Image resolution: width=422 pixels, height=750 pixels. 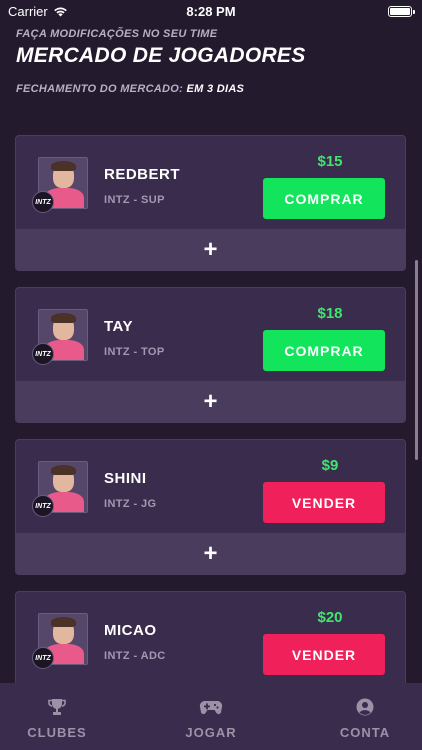 I want to click on status-bar: Carrier 8:28 PM, so click(x=211, y=11).